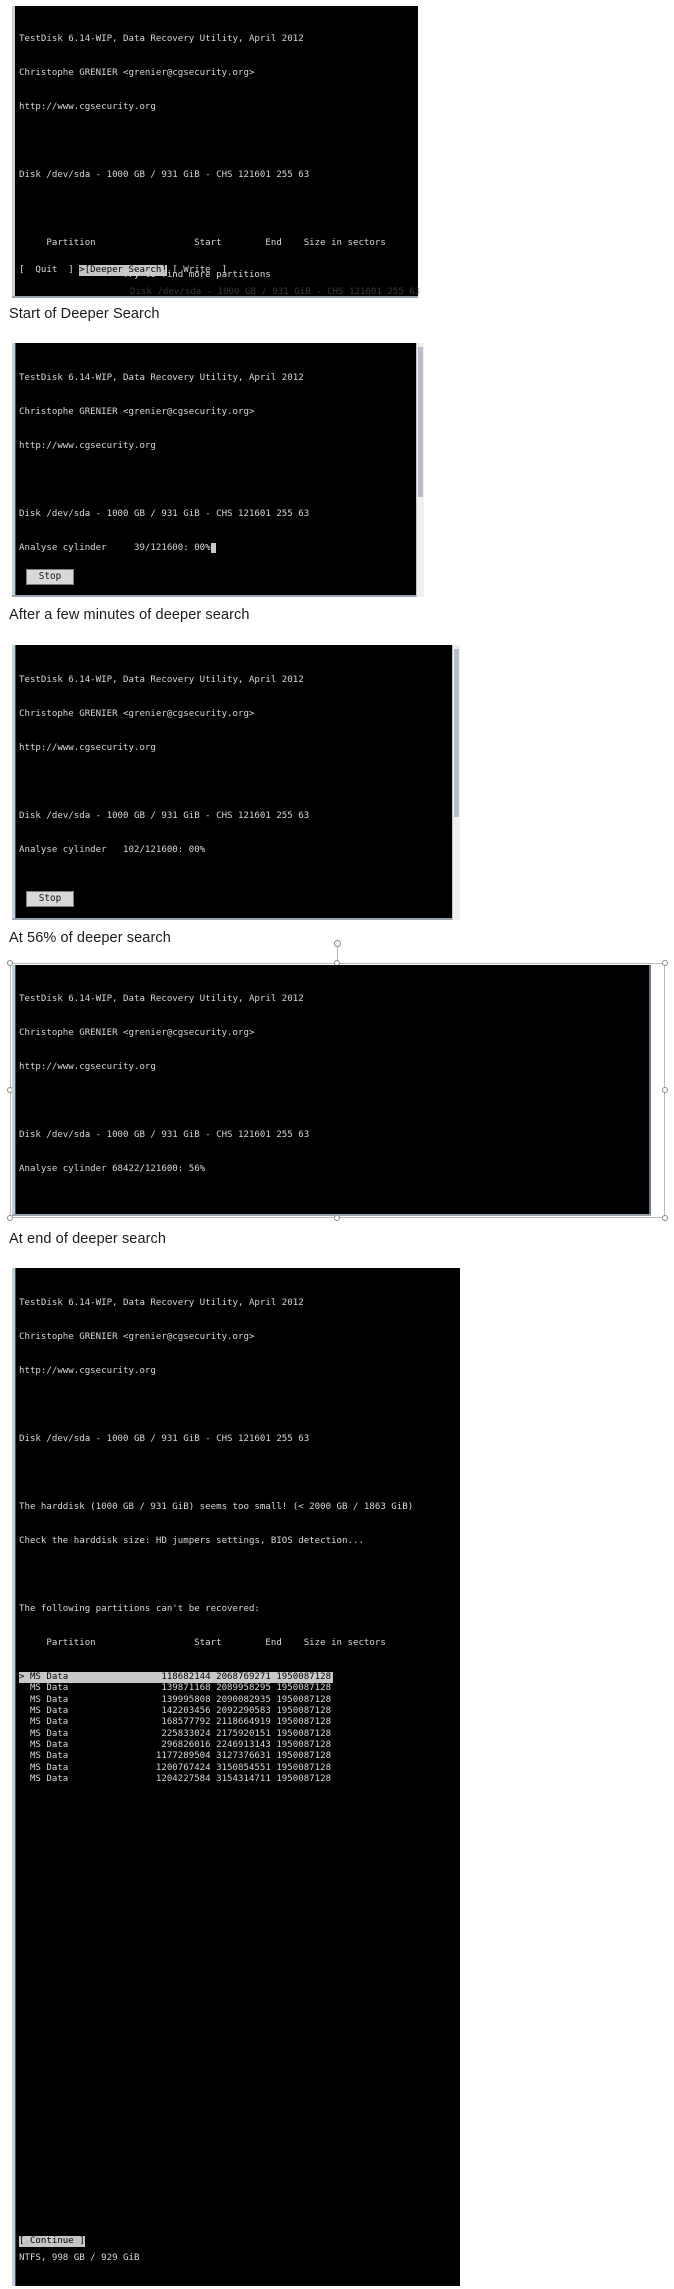 Image resolution: width=674 pixels, height=2289 pixels. What do you see at coordinates (115, 547) in the screenshot?
I see `analyse-progress-text: Analyse cylinder 39/121600: 00%` at bounding box center [115, 547].